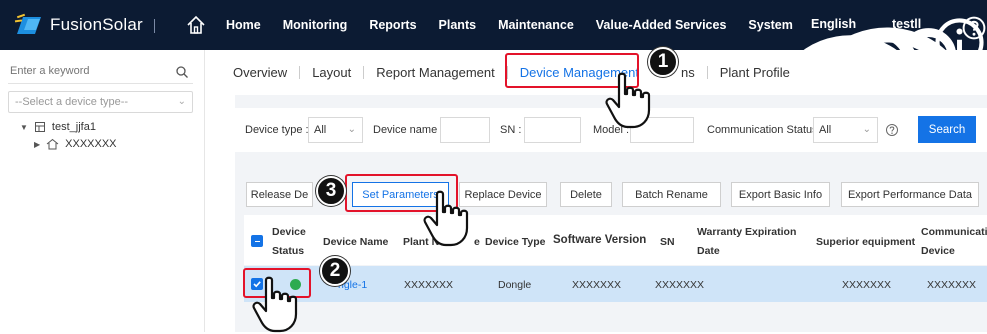 The image size is (987, 334). Describe the element at coordinates (320, 130) in the screenshot. I see `device-type-filter-value: All` at that location.